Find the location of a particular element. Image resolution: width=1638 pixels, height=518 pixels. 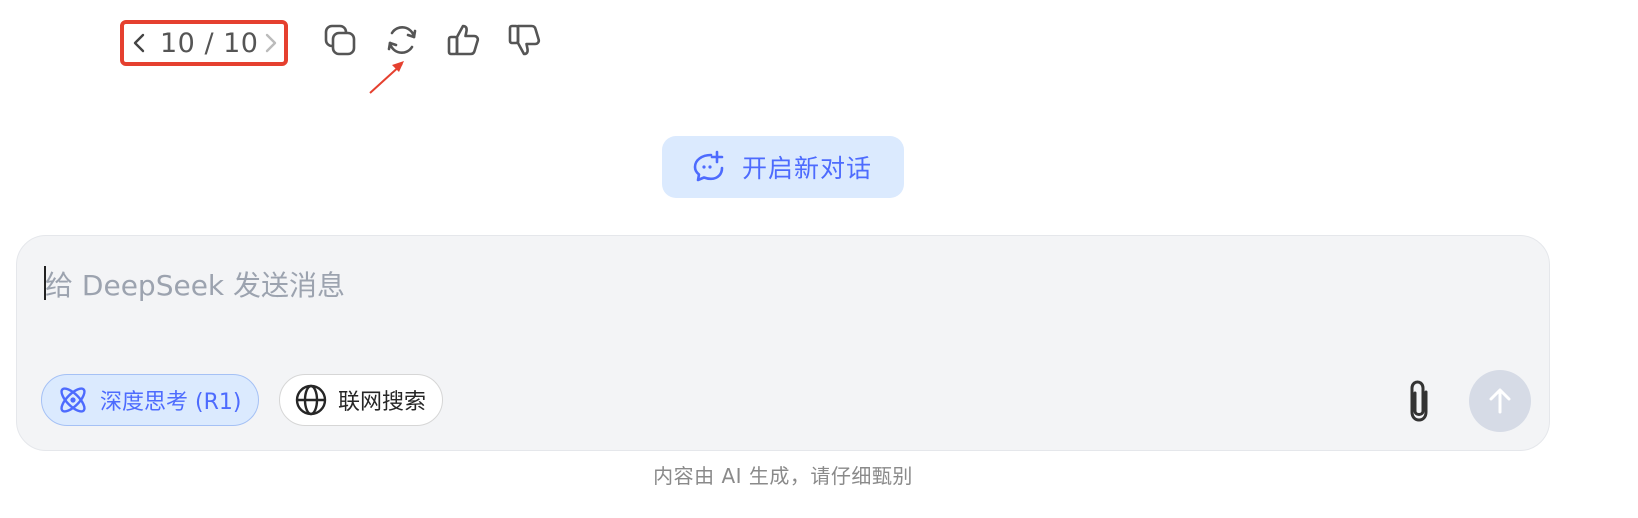

thumbs-down-icon is located at coordinates (525, 40).